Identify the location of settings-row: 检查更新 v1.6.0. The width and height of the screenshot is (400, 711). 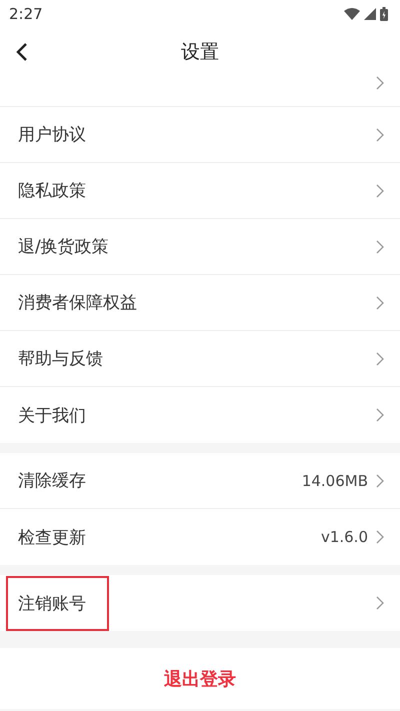
(200, 537).